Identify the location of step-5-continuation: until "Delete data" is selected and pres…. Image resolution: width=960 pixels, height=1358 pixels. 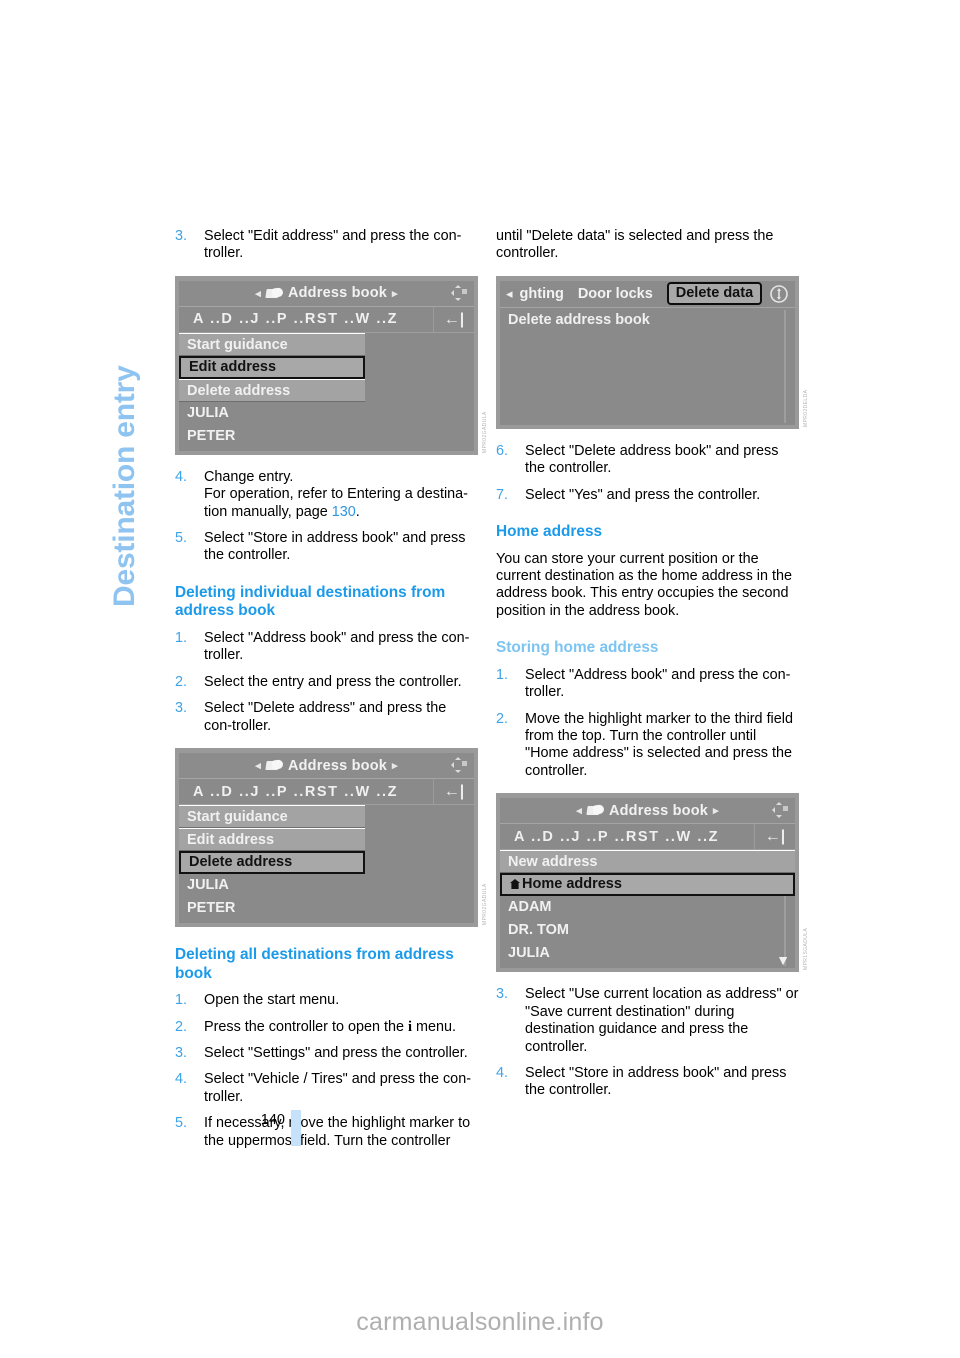
(647, 245).